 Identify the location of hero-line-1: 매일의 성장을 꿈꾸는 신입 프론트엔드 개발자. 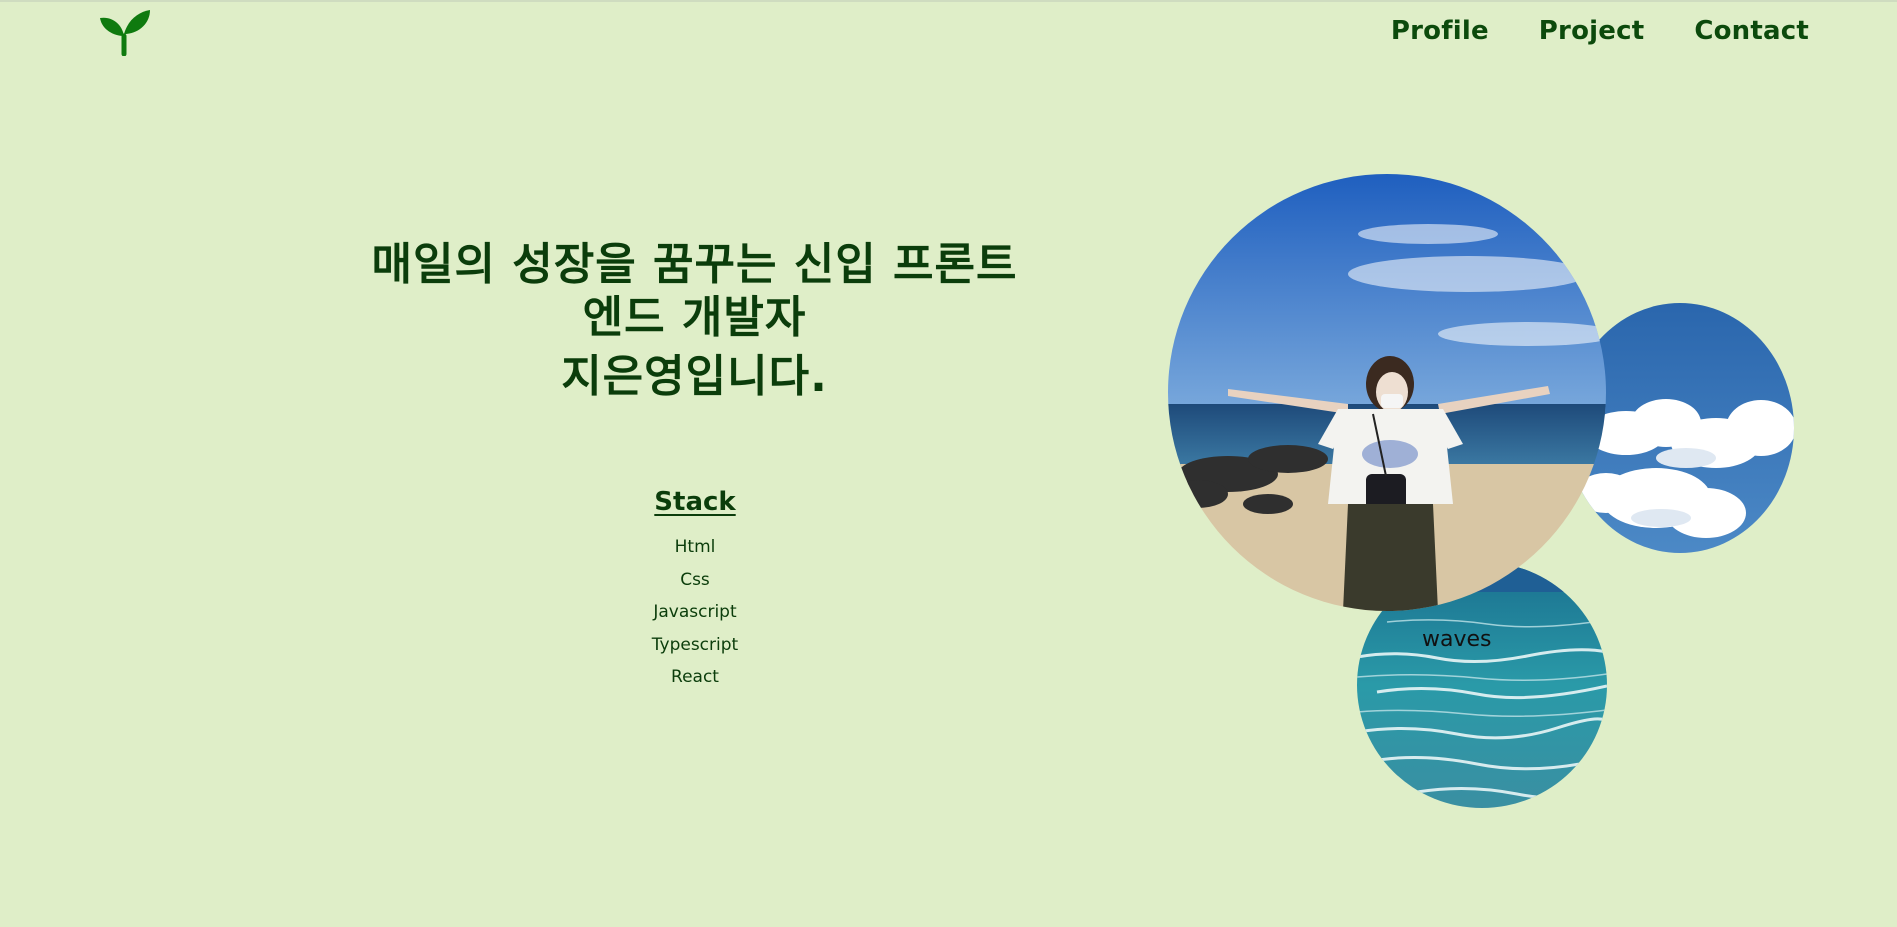
(694, 291).